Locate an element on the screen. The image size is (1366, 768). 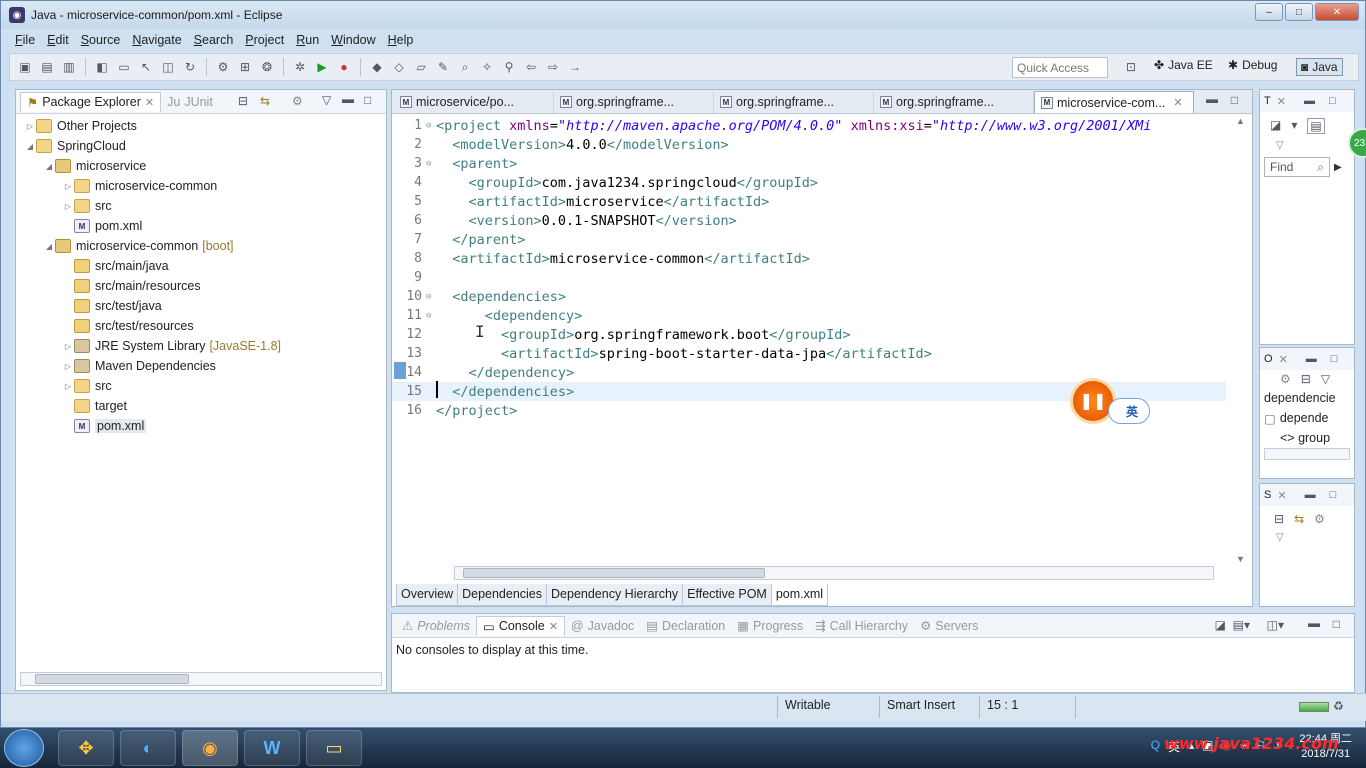
server-icon: ⚙ is located at coordinates (223, 67).